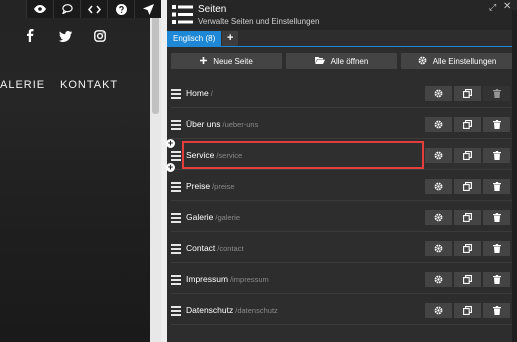 This screenshot has width=517, height=342. What do you see at coordinates (22, 85) in the screenshot?
I see `nav-item-galerie: ALERIE` at bounding box center [22, 85].